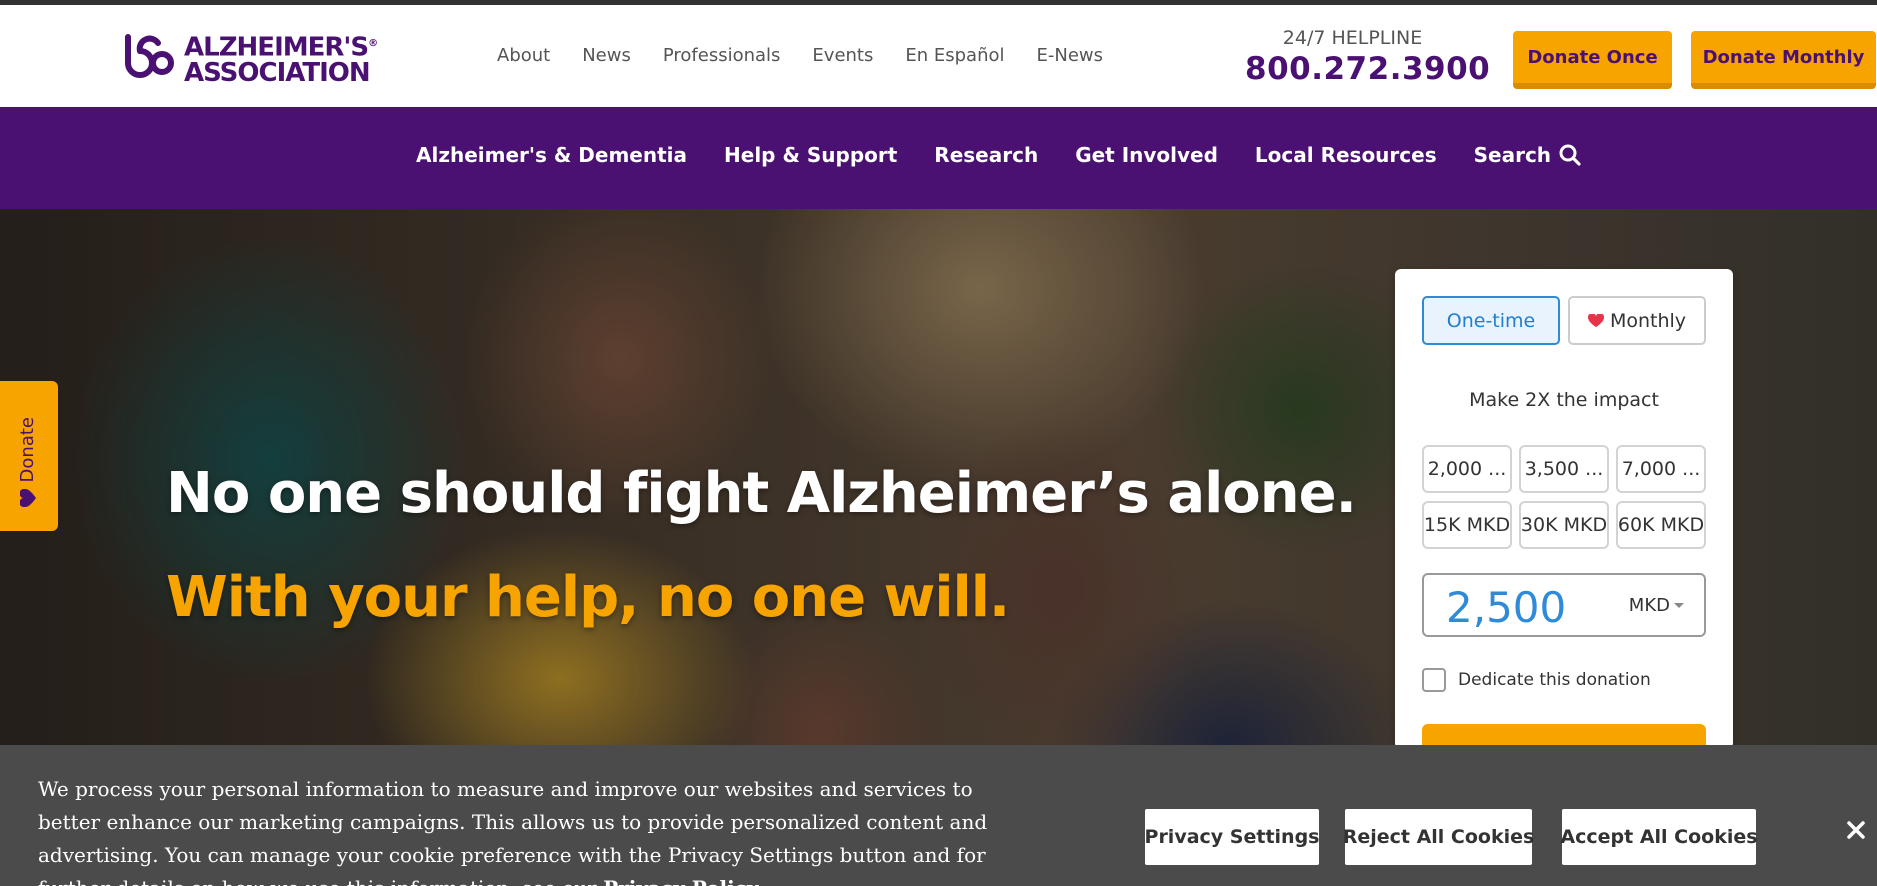 Image resolution: width=1877 pixels, height=886 pixels. I want to click on util-nav-e-news: E-News, so click(1070, 55).